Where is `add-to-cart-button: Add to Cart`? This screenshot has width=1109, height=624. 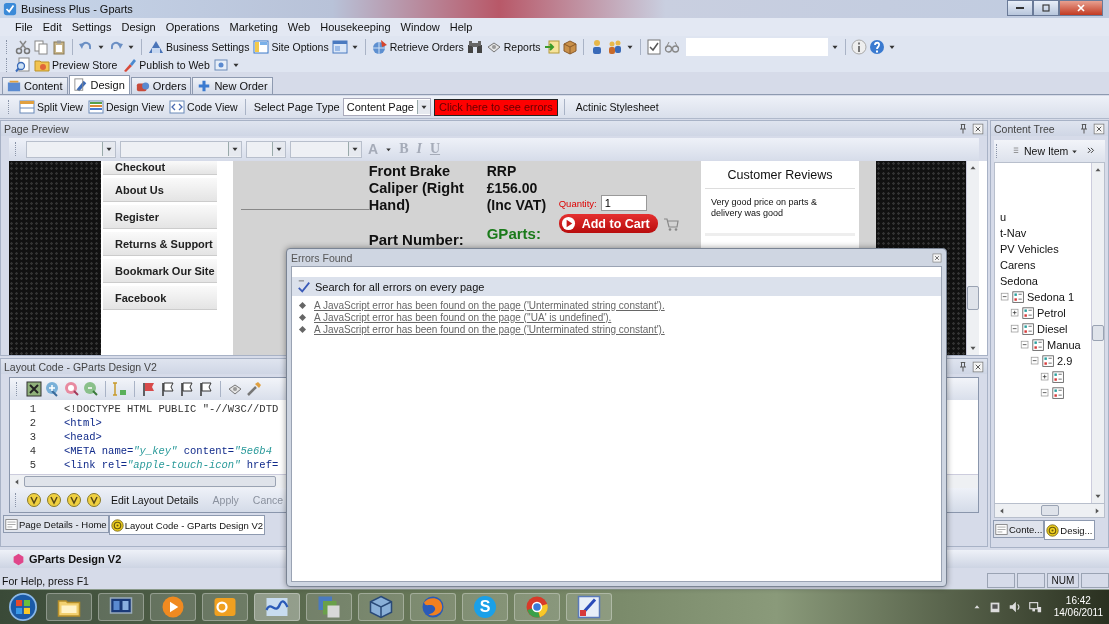 add-to-cart-button: Add to Cart is located at coordinates (608, 223).